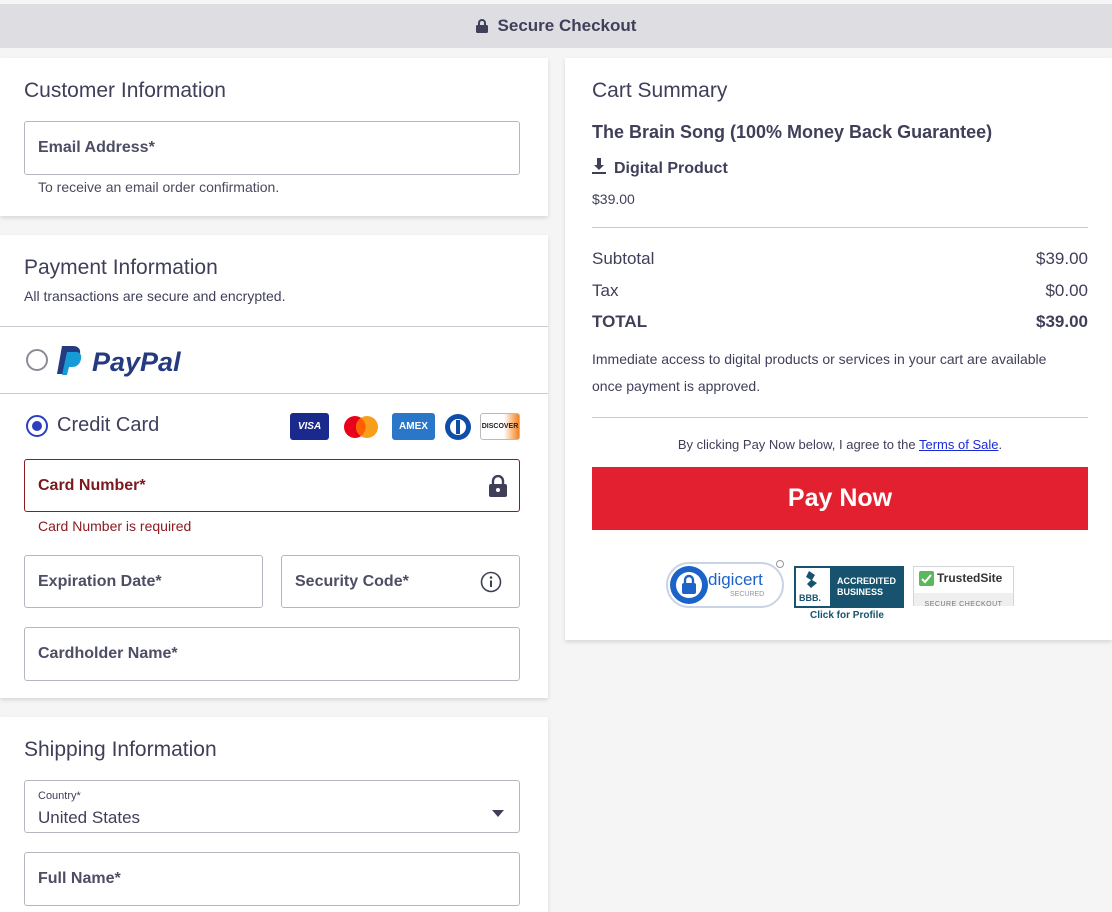 The height and width of the screenshot is (912, 1112). What do you see at coordinates (37, 426) in the screenshot?
I see `credit-card-radio` at bounding box center [37, 426].